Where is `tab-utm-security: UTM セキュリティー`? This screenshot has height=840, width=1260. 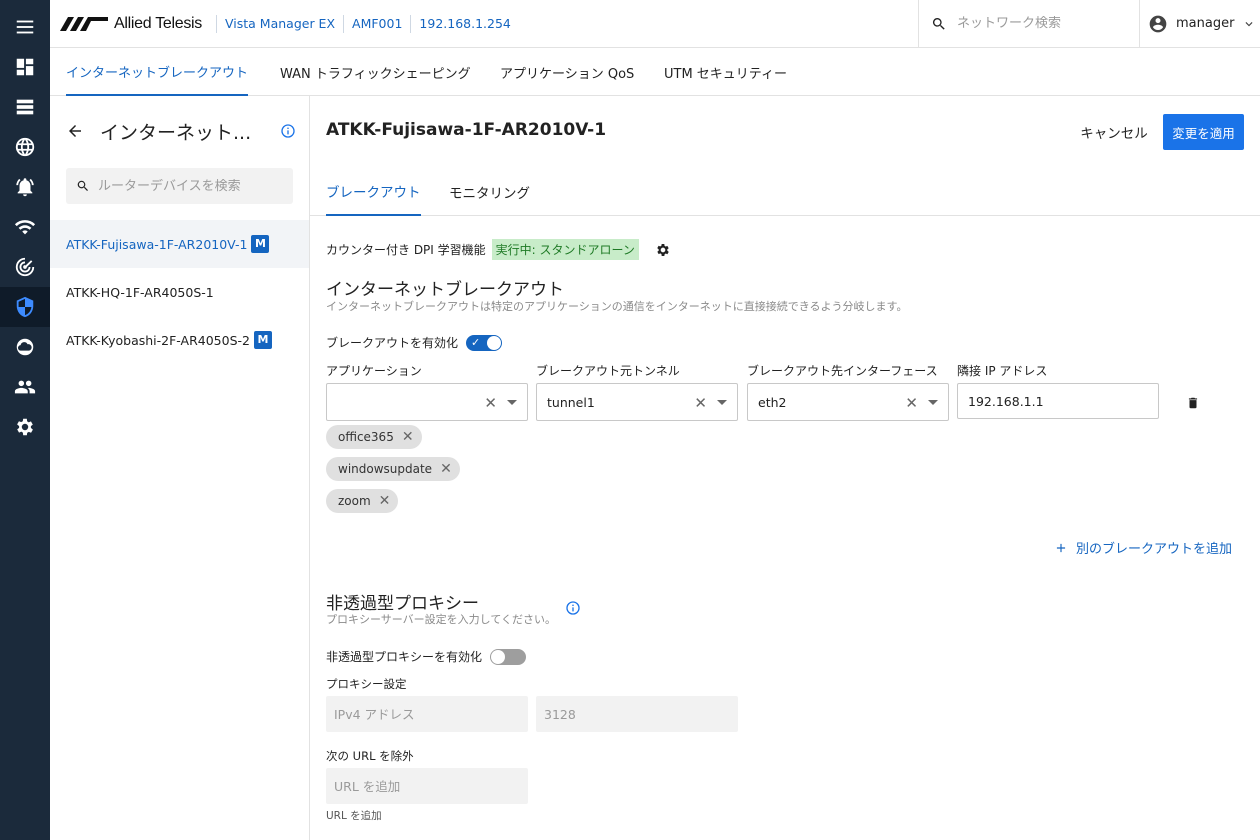 tab-utm-security: UTM セキュリティー is located at coordinates (725, 72).